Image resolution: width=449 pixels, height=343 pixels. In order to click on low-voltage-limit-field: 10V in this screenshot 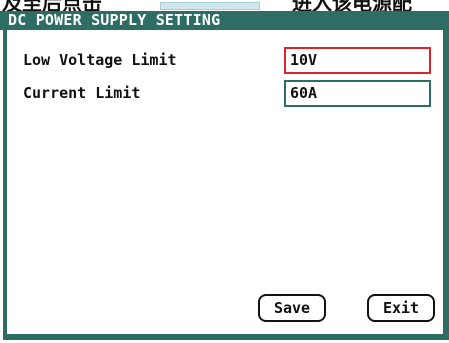, I will do `click(357, 60)`.